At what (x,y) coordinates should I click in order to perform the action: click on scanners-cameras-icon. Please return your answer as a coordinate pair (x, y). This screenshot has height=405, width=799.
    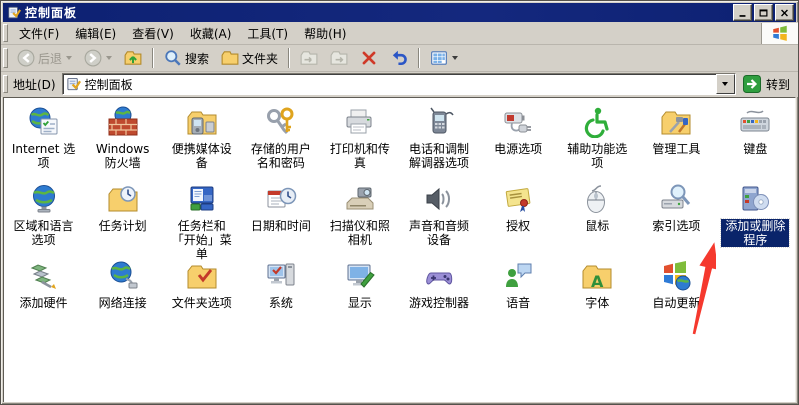
    Looking at the image, I should click on (360, 199).